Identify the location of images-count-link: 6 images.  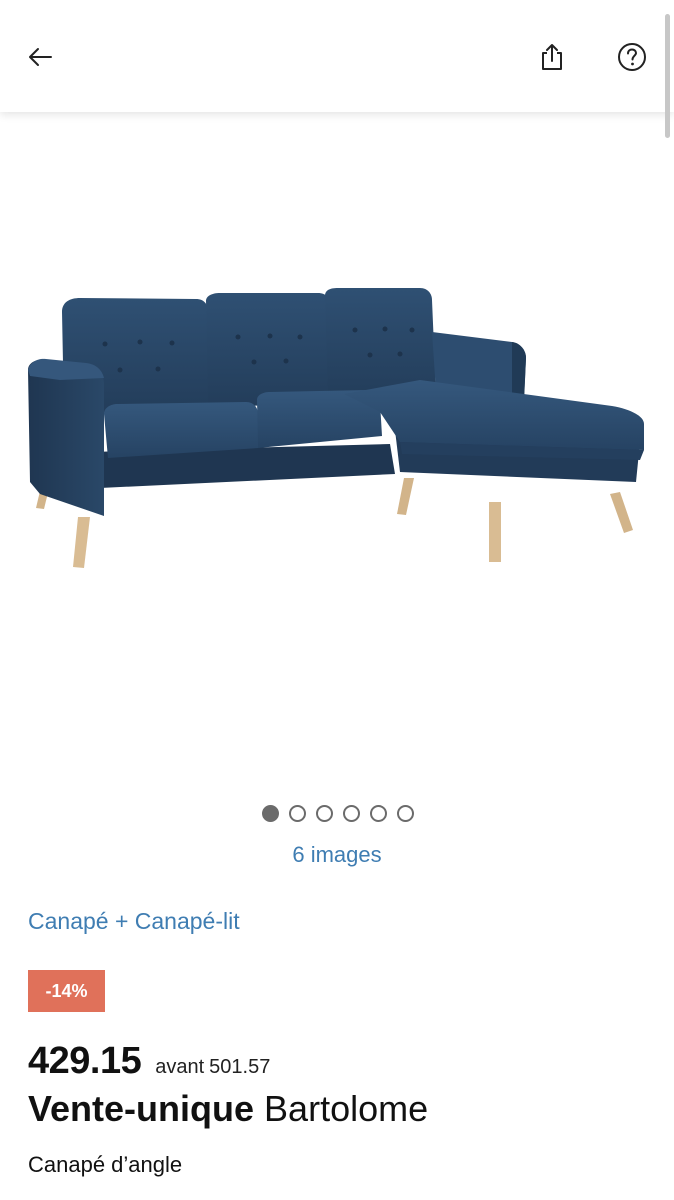
(337, 855).